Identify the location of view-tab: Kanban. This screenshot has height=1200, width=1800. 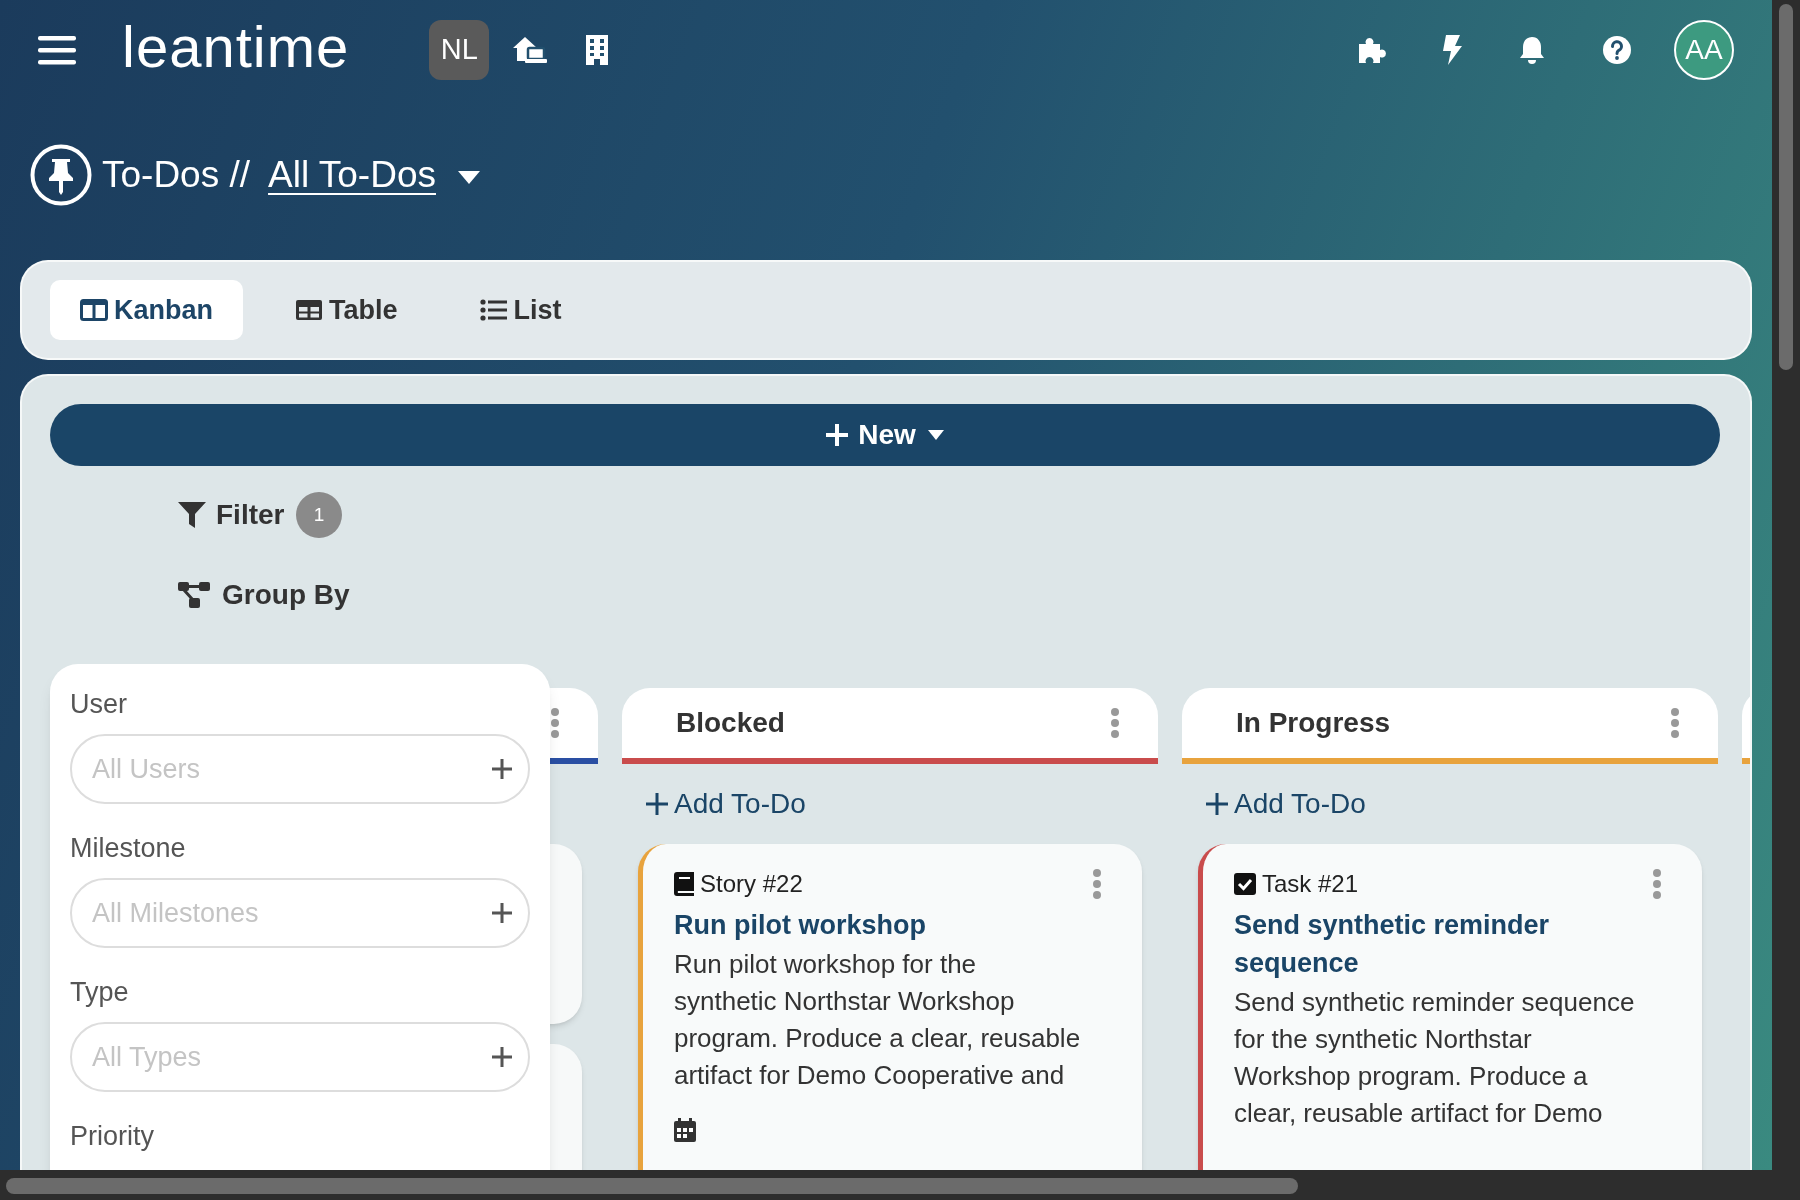
(146, 310).